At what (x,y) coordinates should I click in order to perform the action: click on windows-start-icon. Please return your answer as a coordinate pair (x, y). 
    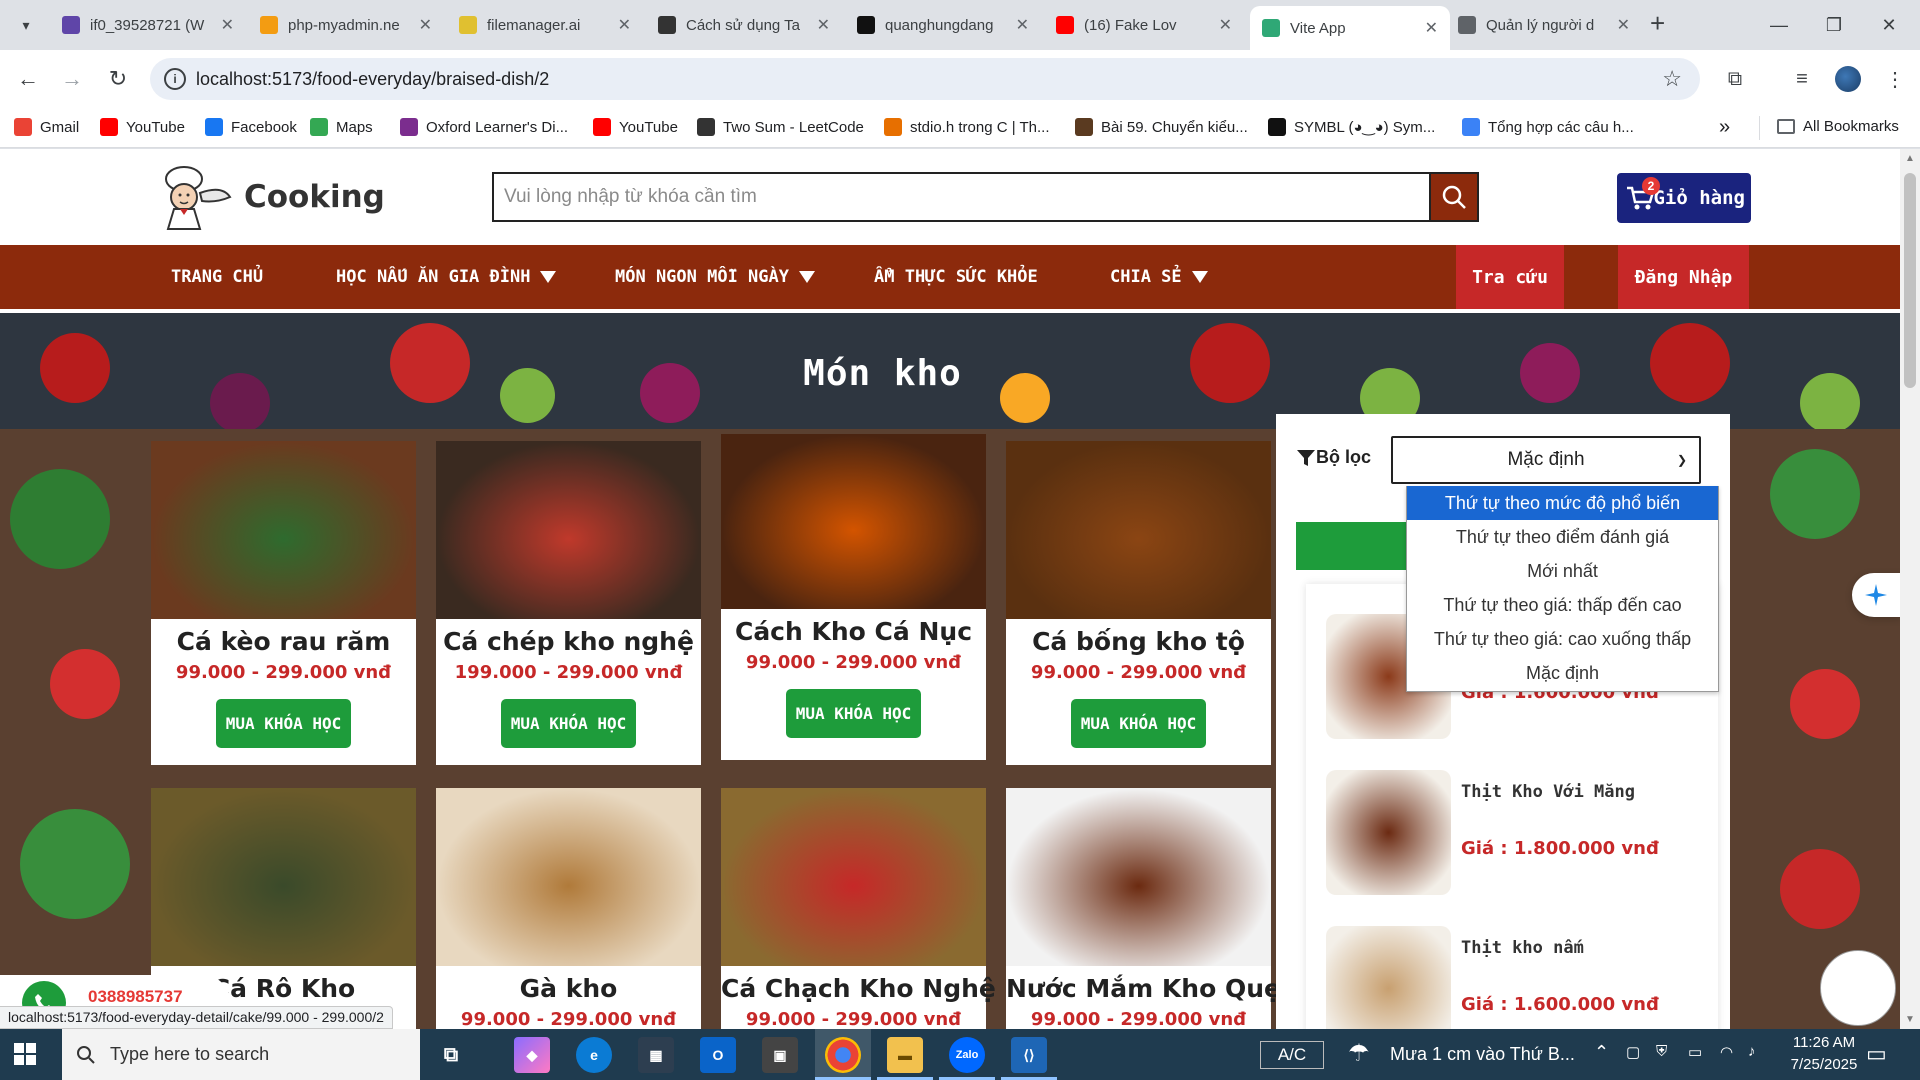
    Looking at the image, I should click on (25, 1054).